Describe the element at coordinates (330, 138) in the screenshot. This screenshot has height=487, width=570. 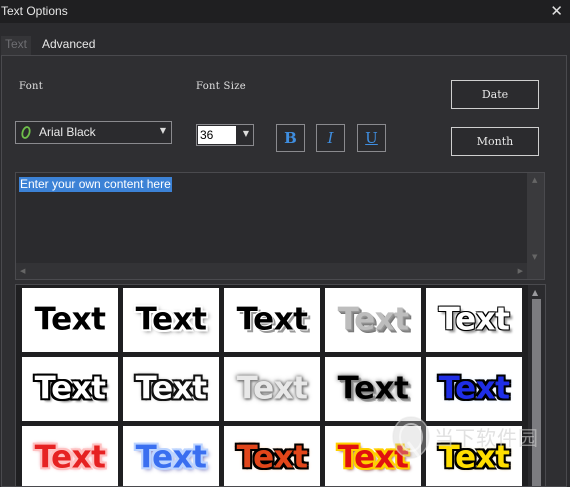
I see `italic-button: I` at that location.